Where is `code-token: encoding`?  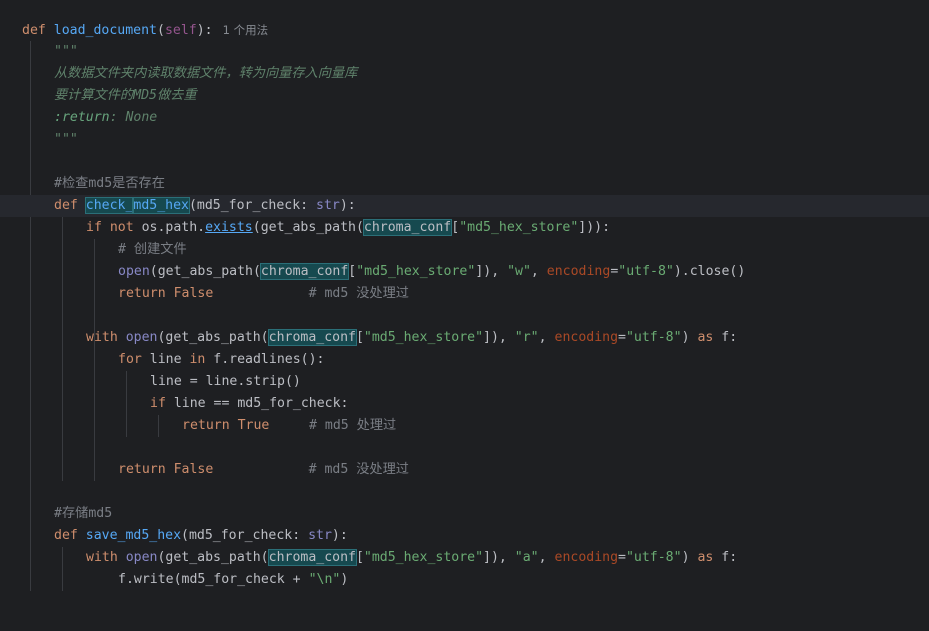 code-token: encoding is located at coordinates (586, 337).